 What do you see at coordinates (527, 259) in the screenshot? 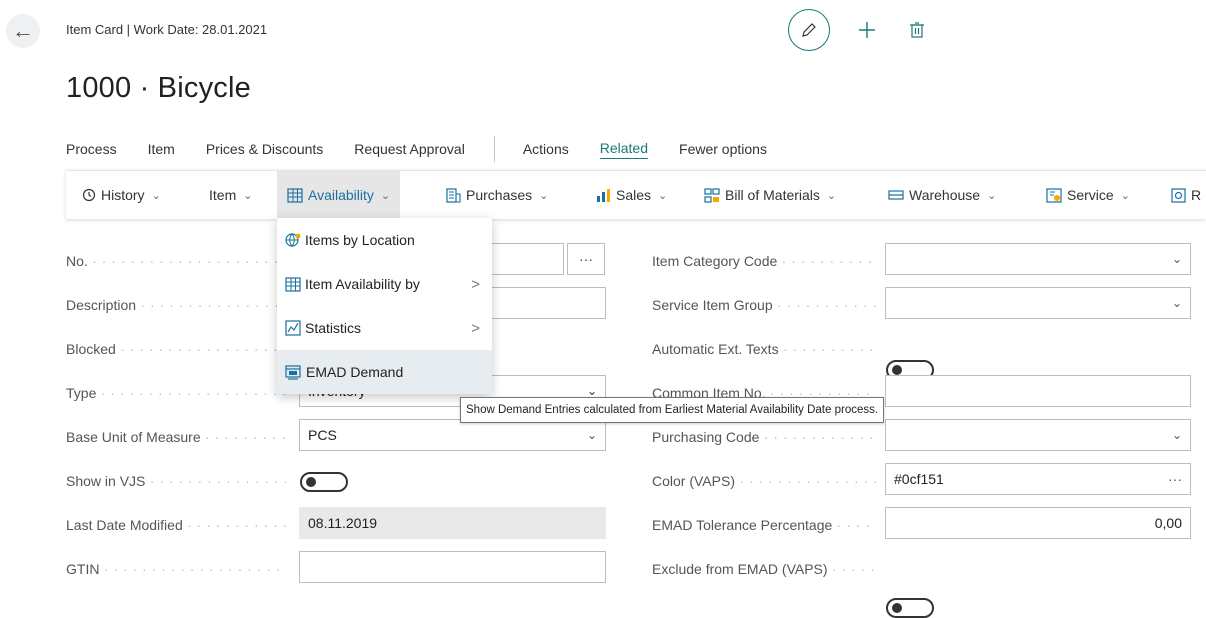
I see `no-field` at bounding box center [527, 259].